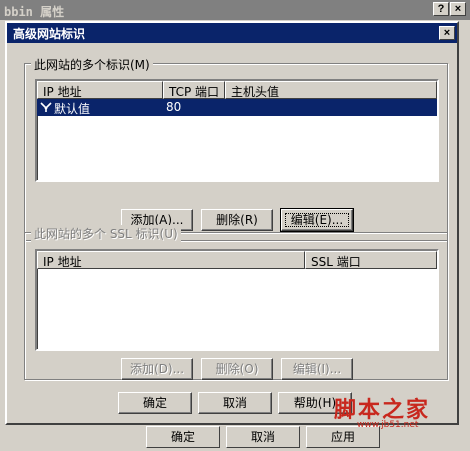 This screenshot has width=470, height=451. I want to click on remove-identity-button: 删除(R), so click(237, 220).